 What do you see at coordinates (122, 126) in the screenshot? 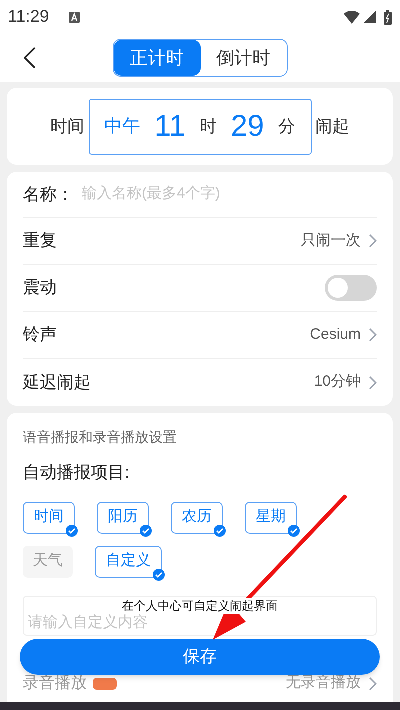
I see `period-text: 中午` at bounding box center [122, 126].